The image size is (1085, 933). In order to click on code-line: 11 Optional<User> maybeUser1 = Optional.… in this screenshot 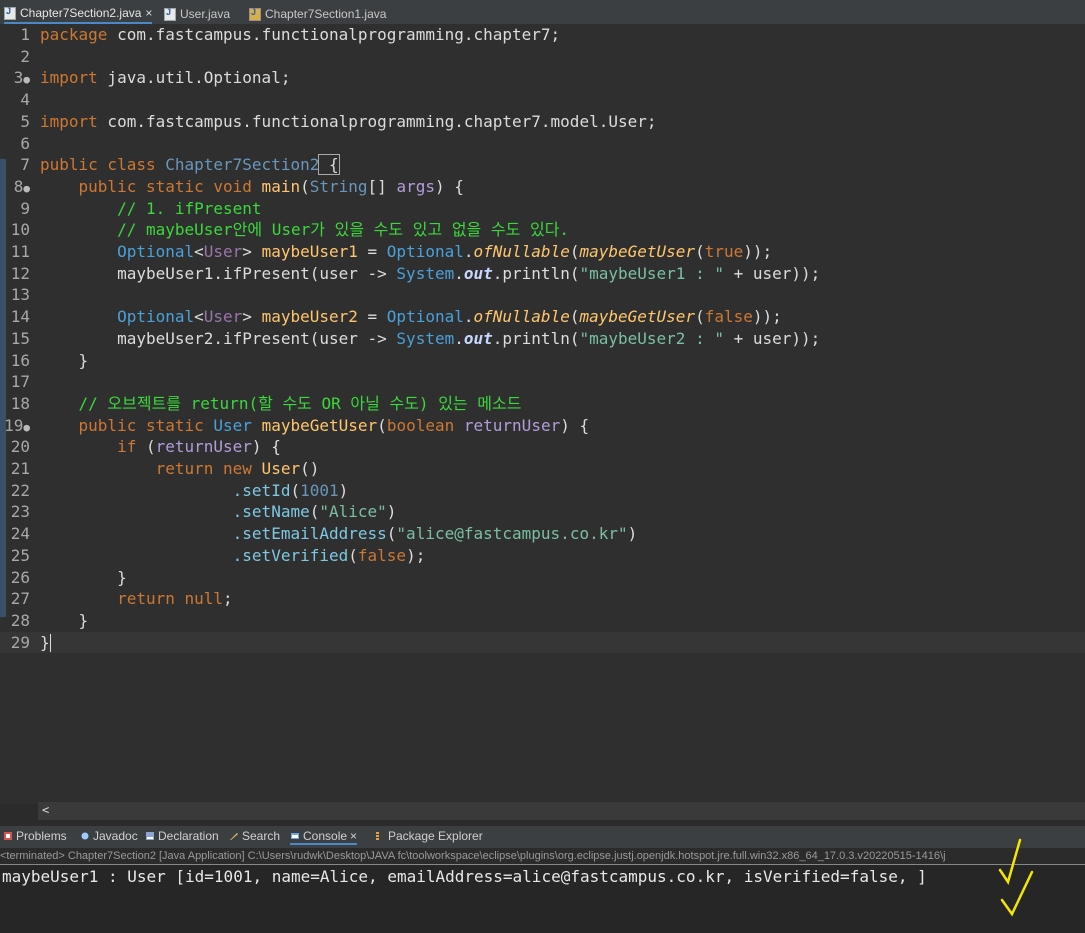, I will do `click(391, 251)`.